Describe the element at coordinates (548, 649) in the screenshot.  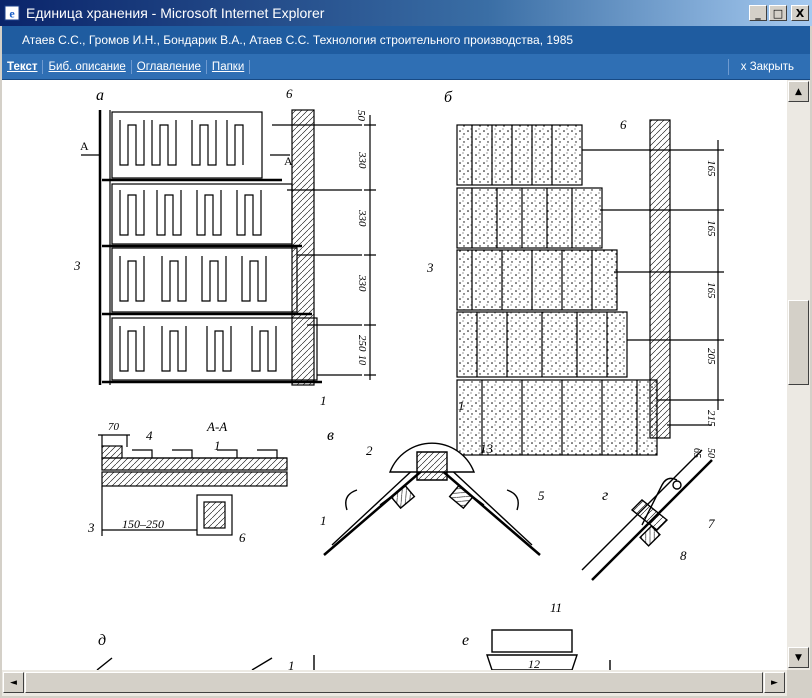
I see `panel-e-drawing` at that location.